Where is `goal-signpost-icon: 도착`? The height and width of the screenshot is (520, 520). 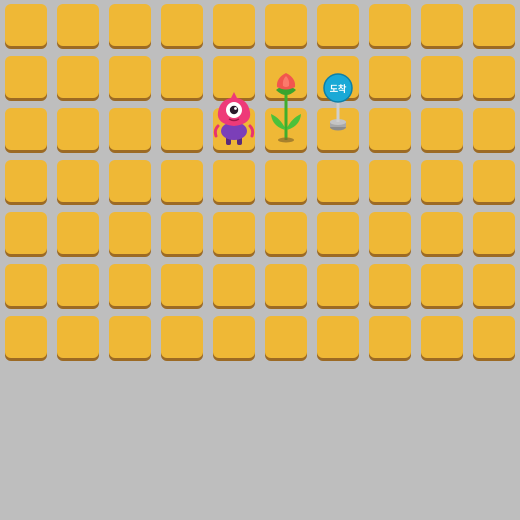
goal-signpost-icon: 도착 is located at coordinates (338, 103).